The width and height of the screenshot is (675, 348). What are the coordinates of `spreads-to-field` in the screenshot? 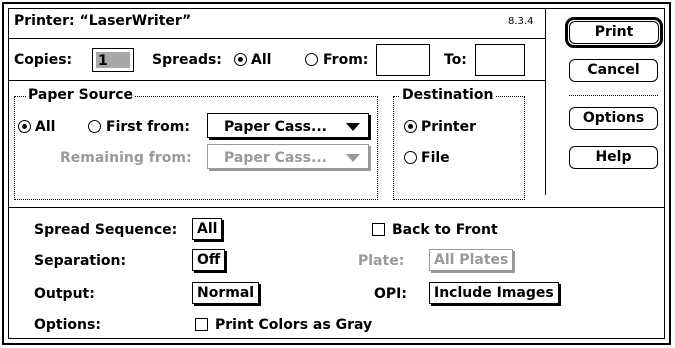 It's located at (500, 60).